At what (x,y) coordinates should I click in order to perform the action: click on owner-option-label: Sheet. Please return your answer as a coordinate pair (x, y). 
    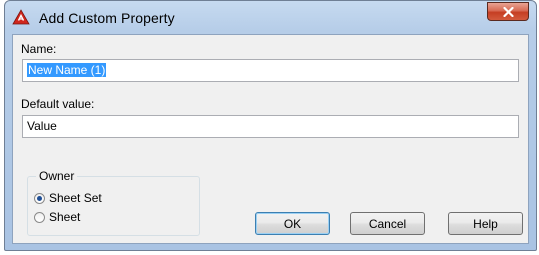
    Looking at the image, I should click on (65, 217).